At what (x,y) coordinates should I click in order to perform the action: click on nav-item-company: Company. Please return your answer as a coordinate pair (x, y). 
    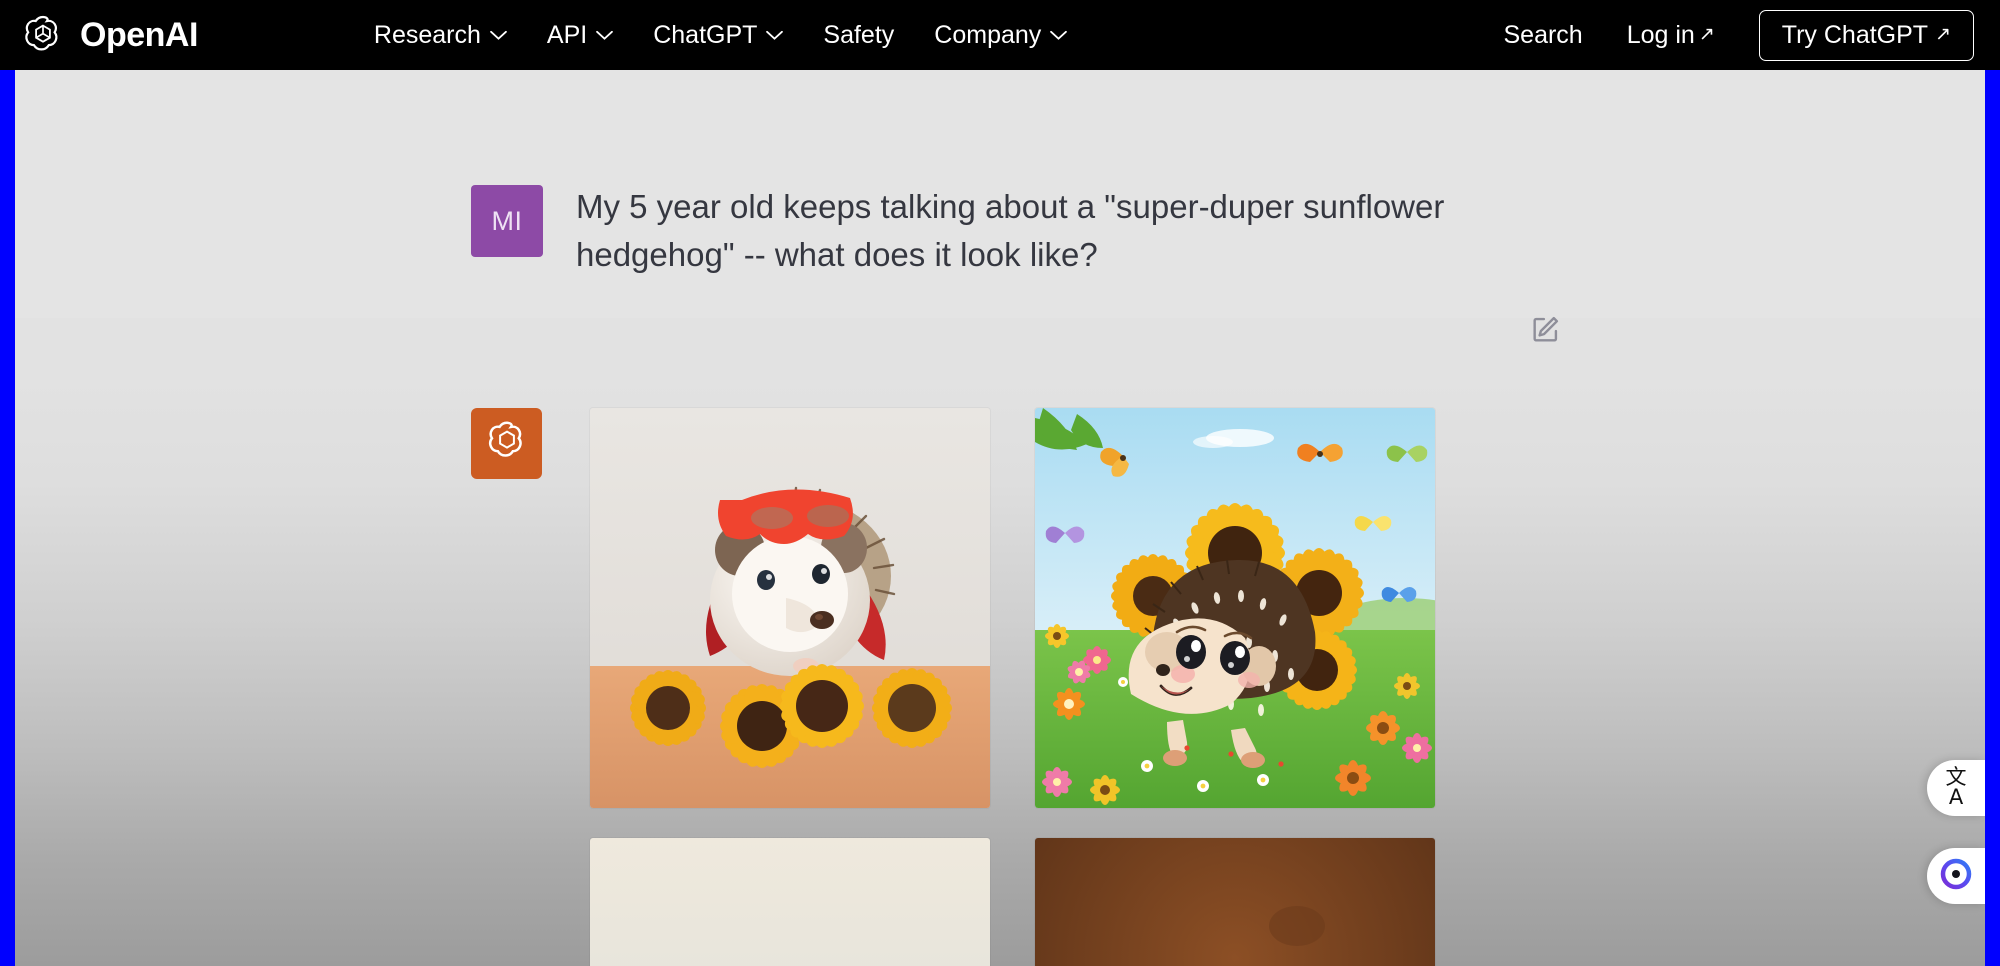
    Looking at the image, I should click on (1001, 34).